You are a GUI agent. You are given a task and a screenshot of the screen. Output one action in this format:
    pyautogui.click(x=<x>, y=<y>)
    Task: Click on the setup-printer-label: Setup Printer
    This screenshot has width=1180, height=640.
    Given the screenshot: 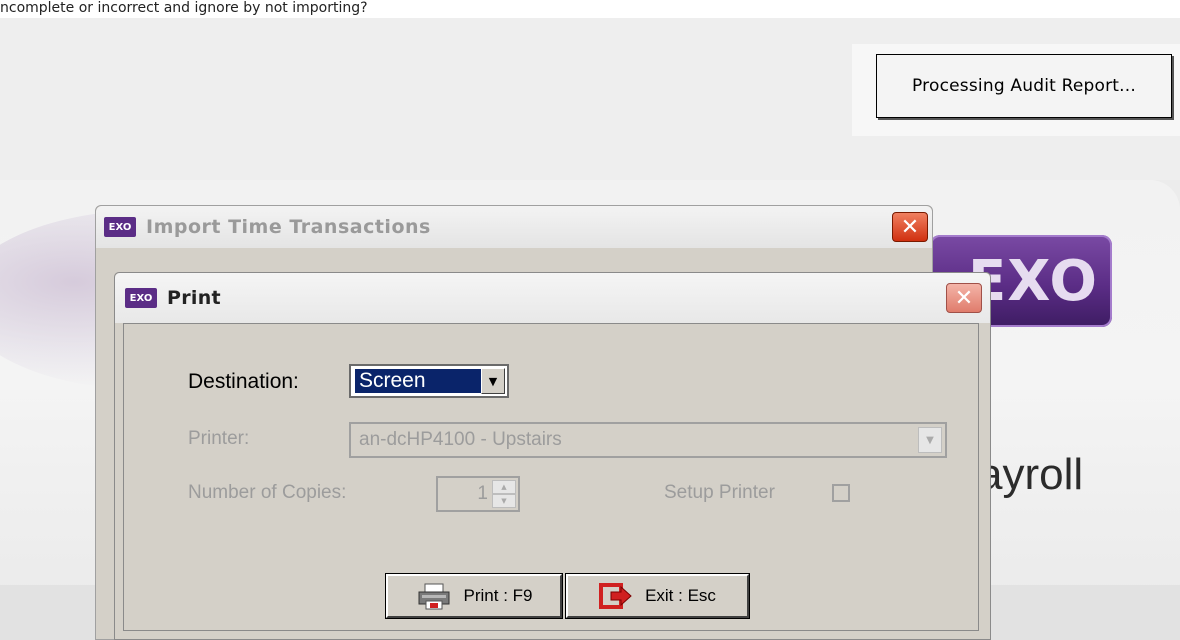 What is the action you would take?
    pyautogui.click(x=719, y=492)
    